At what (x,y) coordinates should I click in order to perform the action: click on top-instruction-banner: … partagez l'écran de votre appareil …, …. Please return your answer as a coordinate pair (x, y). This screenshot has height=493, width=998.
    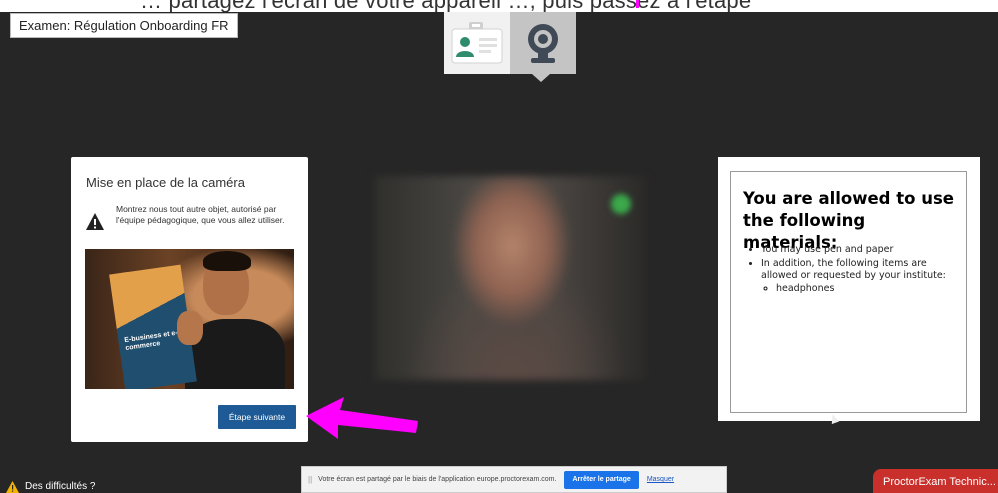
    Looking at the image, I should click on (499, 6).